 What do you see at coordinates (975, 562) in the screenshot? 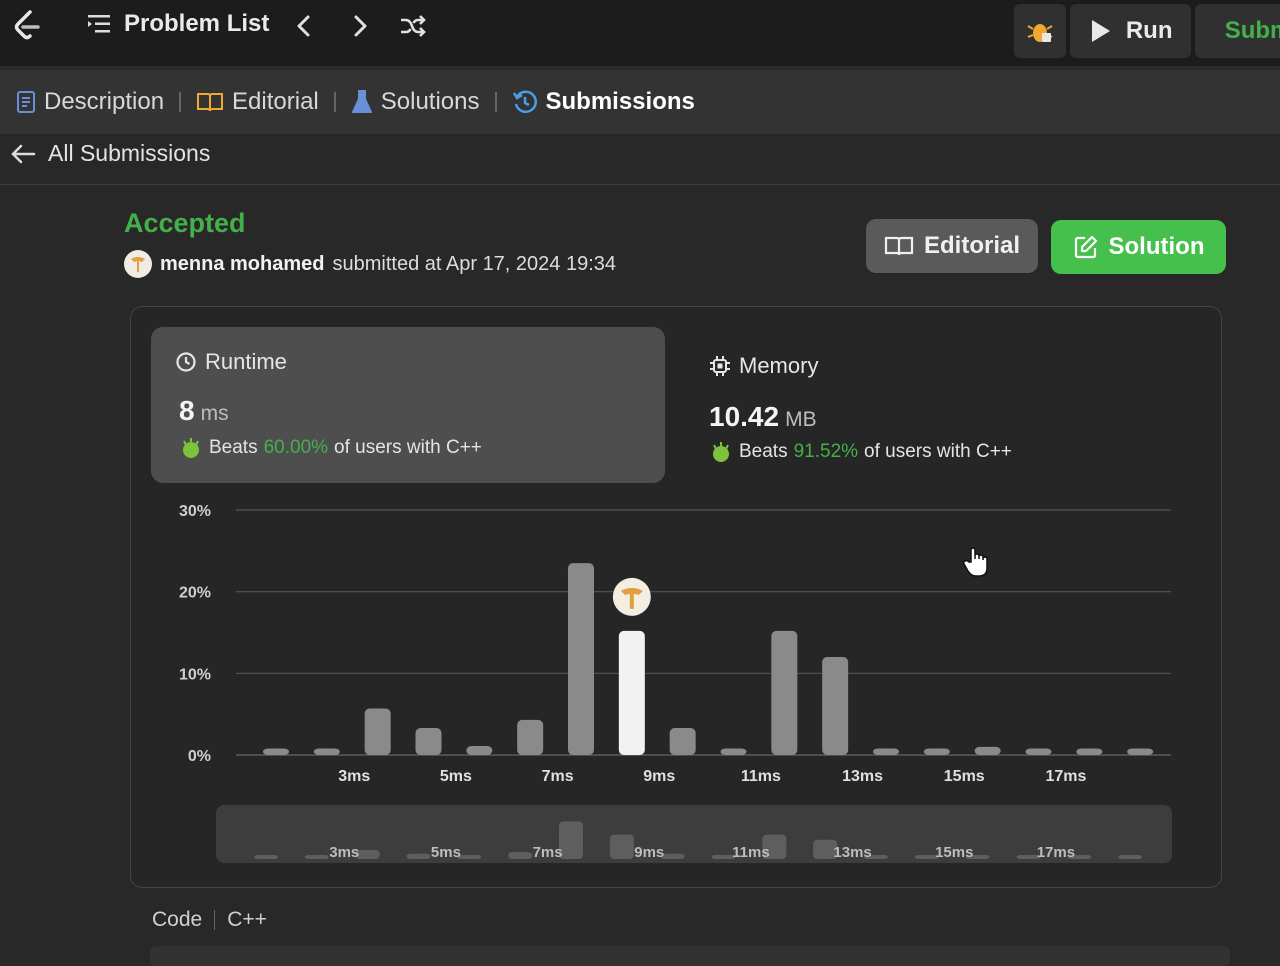
I see `hand-cursor-icon` at bounding box center [975, 562].